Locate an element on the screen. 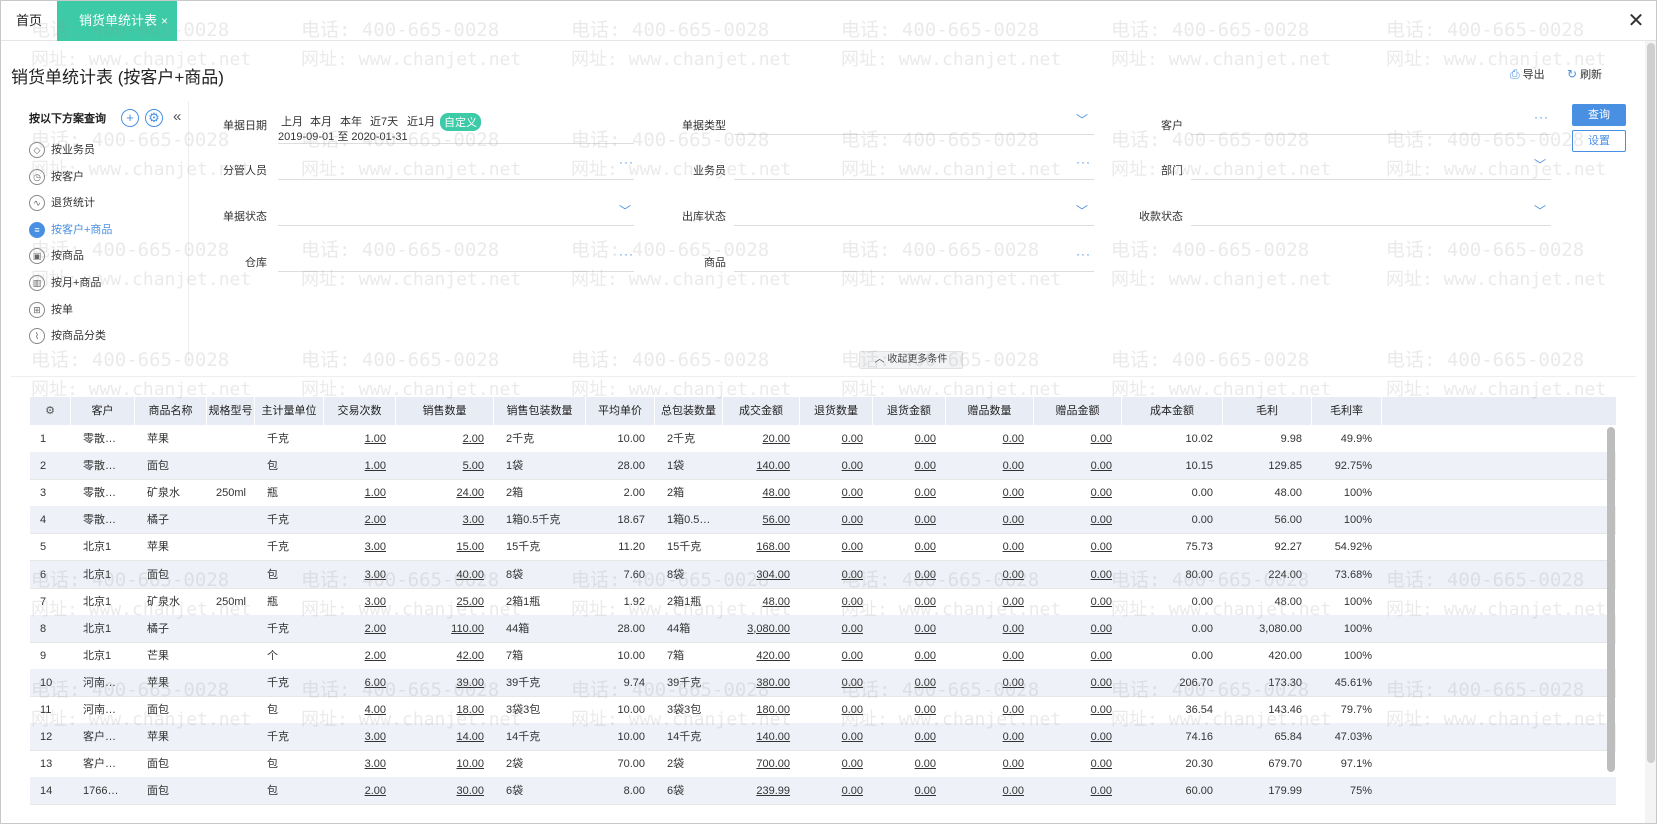 The height and width of the screenshot is (824, 1657). table-scrollbar is located at coordinates (1611, 599).